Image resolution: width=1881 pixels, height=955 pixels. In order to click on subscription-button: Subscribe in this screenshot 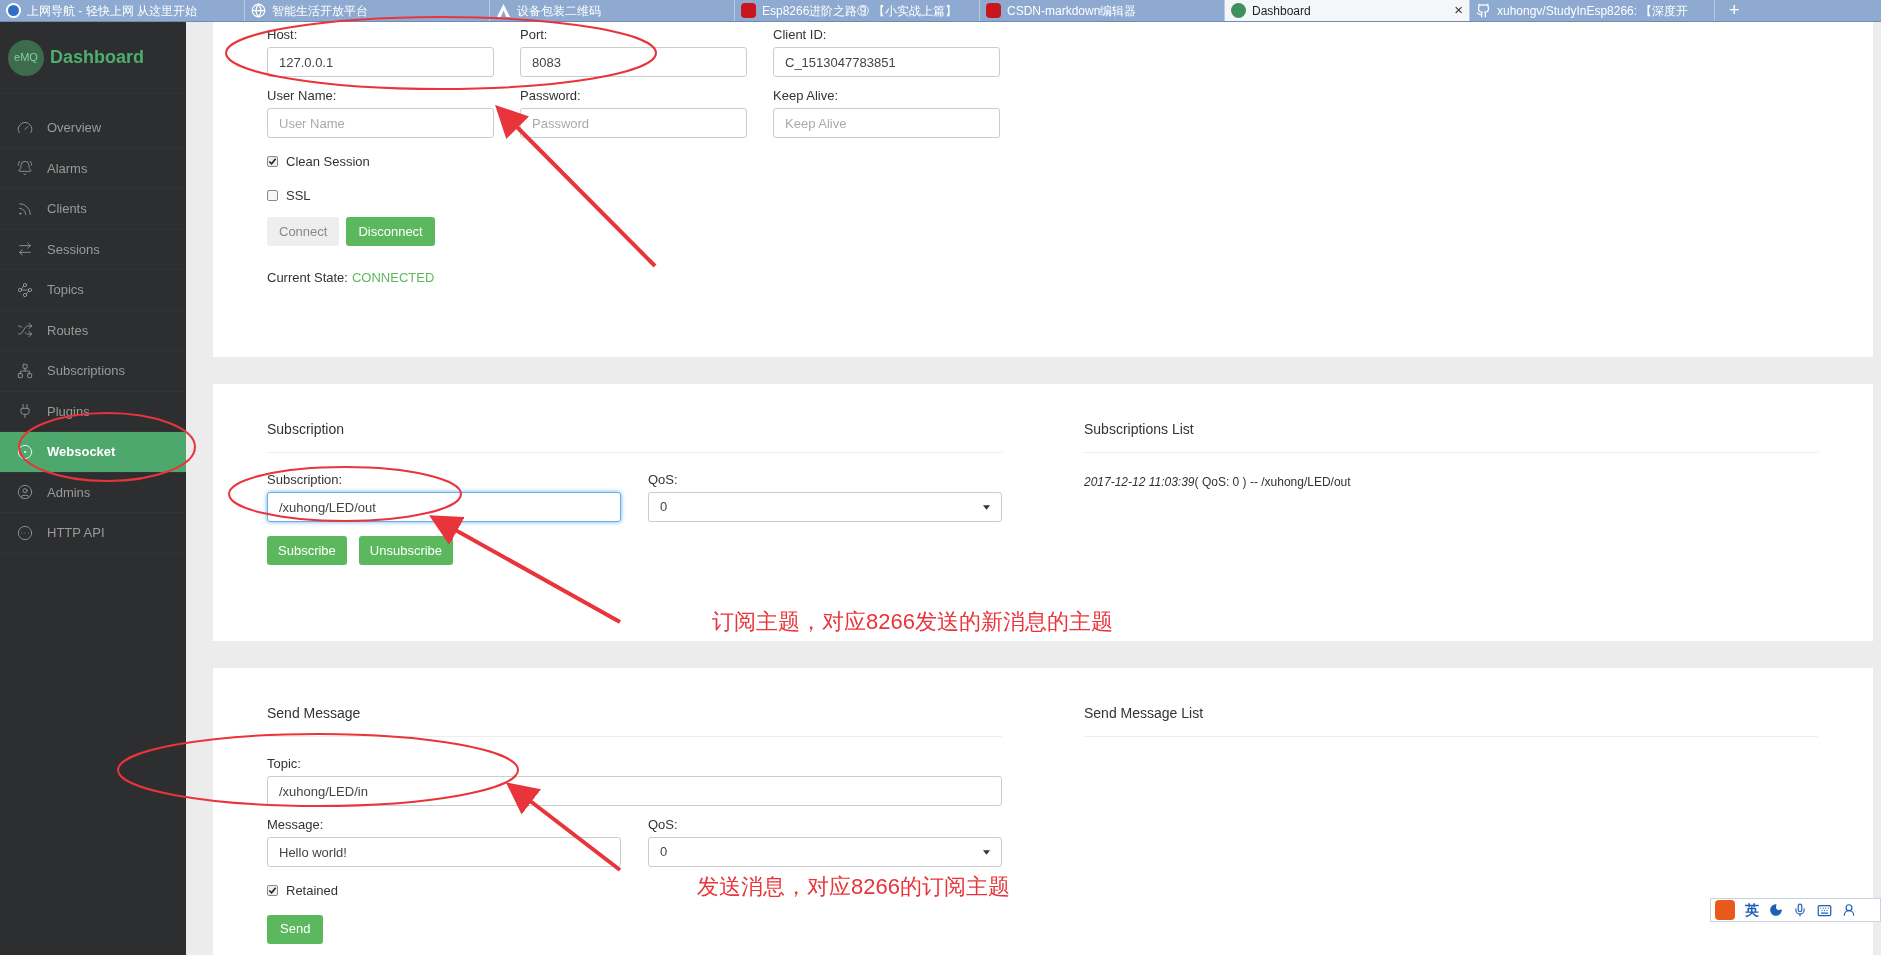, I will do `click(307, 550)`.